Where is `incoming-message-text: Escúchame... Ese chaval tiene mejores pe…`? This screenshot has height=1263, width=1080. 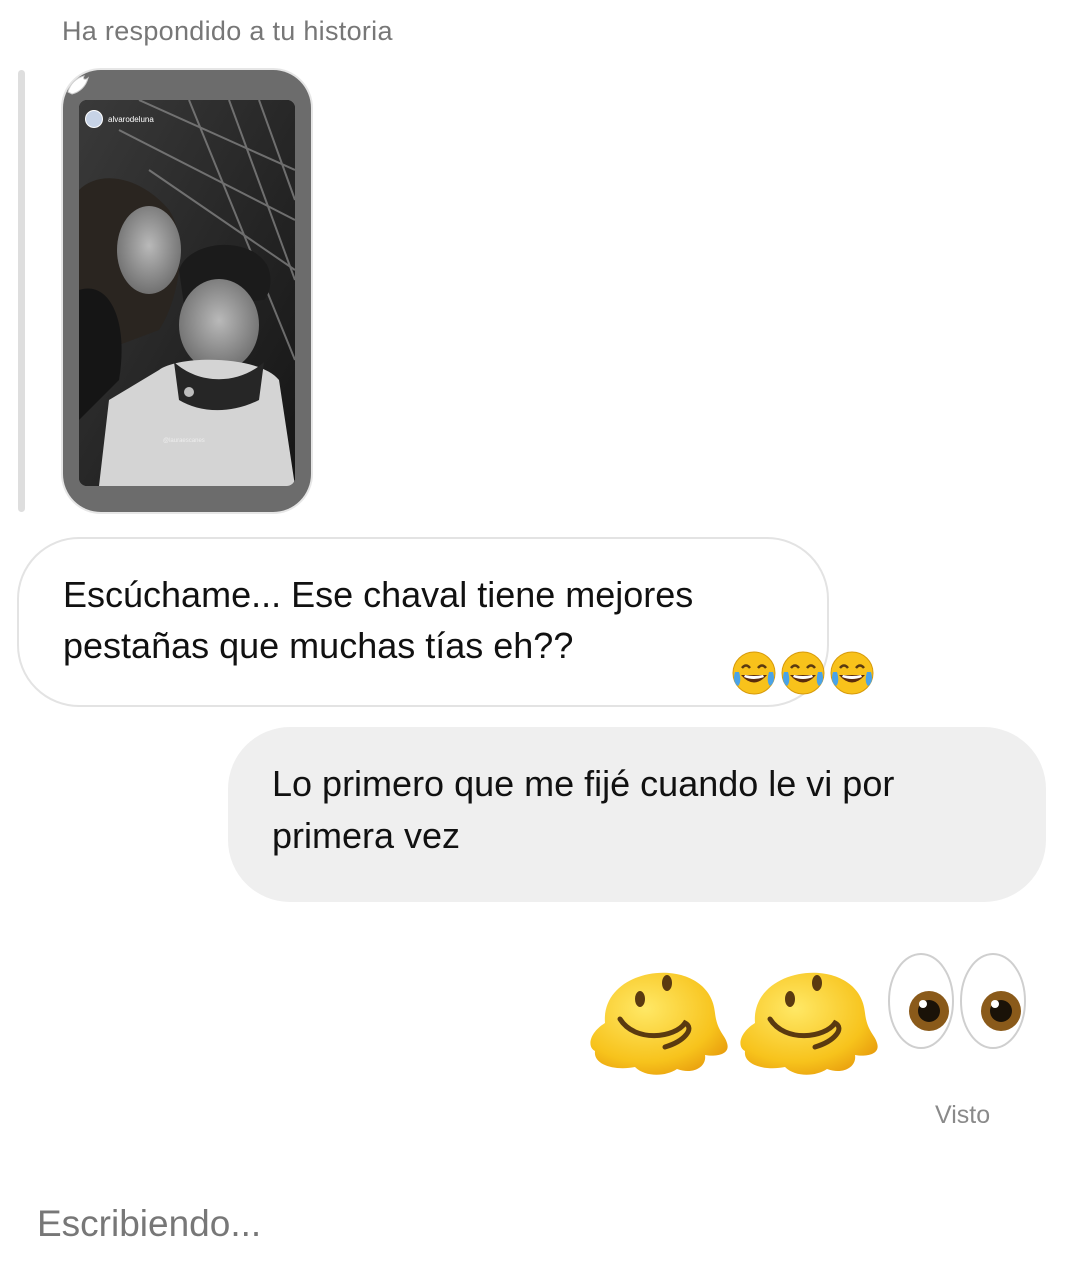 incoming-message-text: Escúchame... Ese chaval tiene mejores pe… is located at coordinates (378, 620).